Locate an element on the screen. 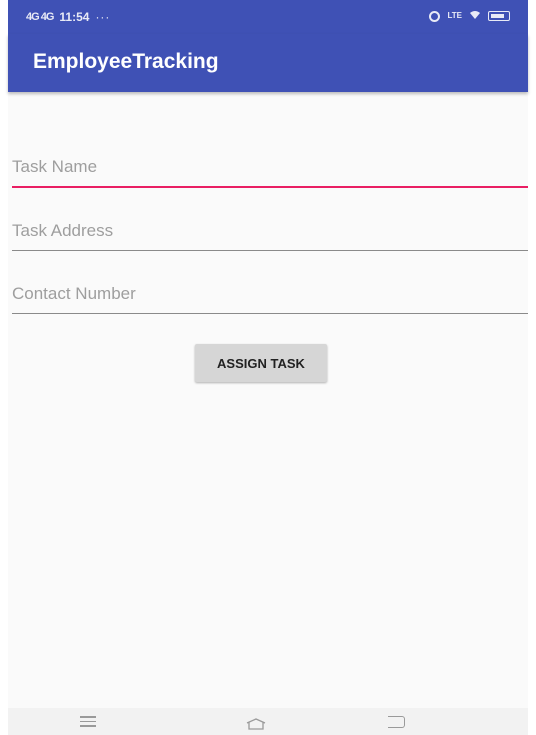 This screenshot has width=536, height=735. alarm-icon is located at coordinates (435, 16).